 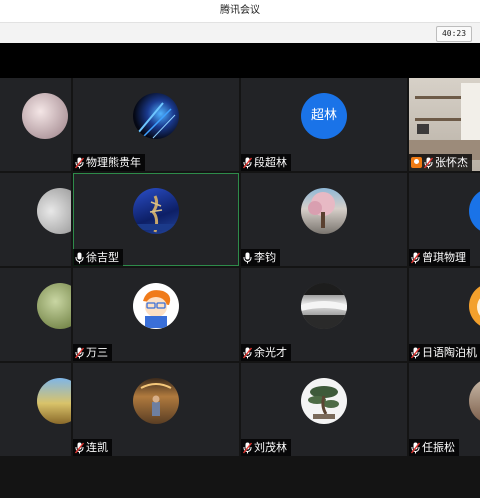 What do you see at coordinates (444, 219) in the screenshot?
I see `participant-tile: 曾琪物理` at bounding box center [444, 219].